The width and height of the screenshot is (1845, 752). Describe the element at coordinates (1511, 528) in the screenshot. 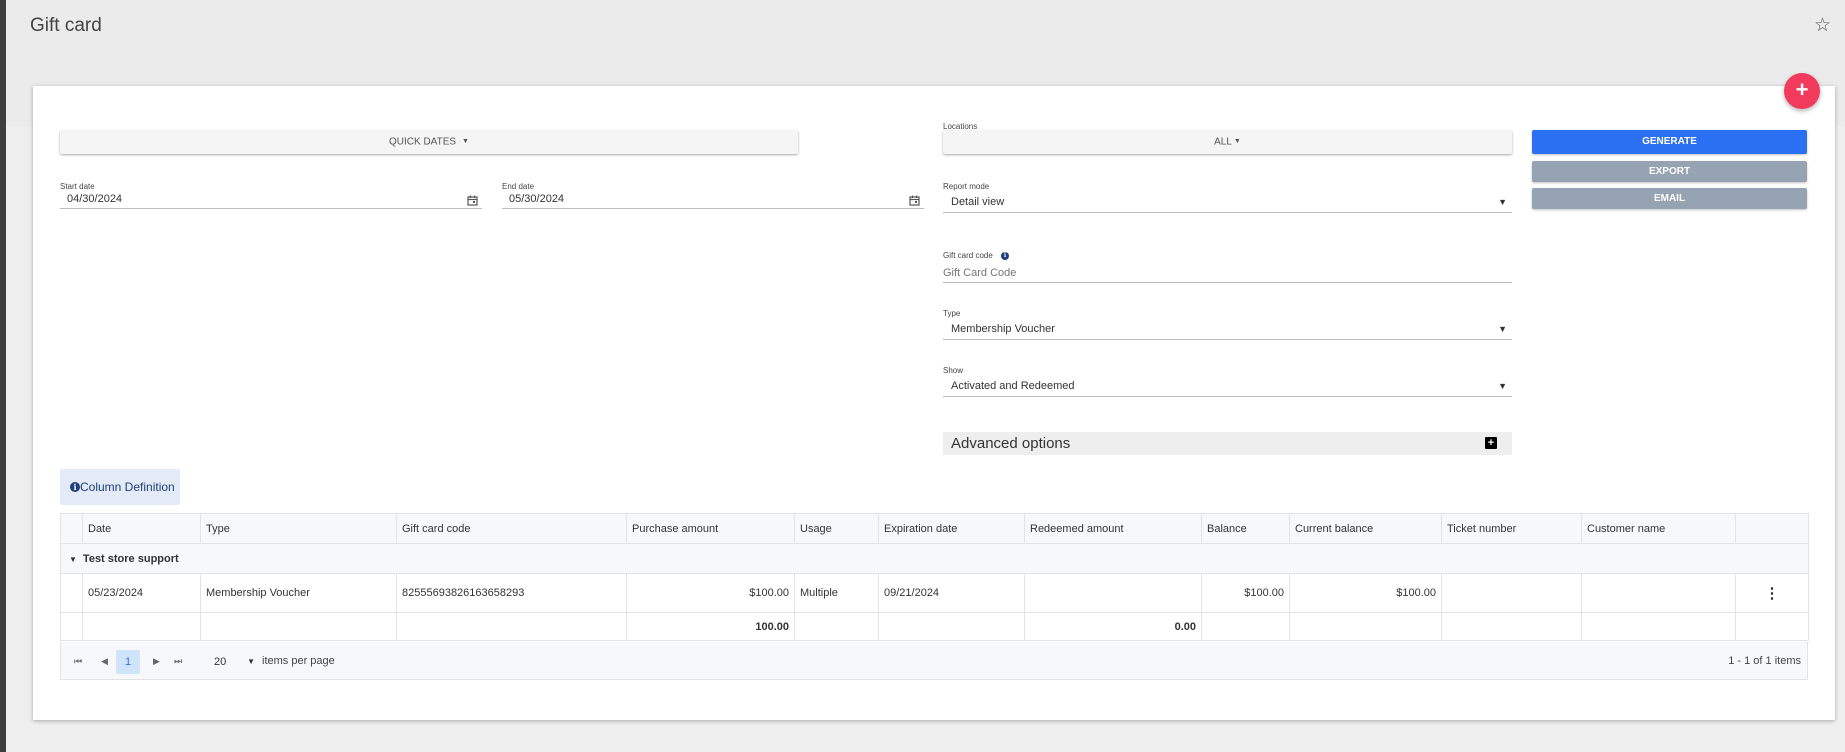

I see `column-header: Ticket number` at that location.